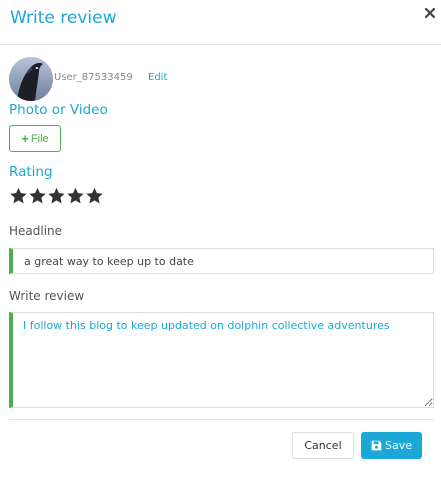 Image resolution: width=441 pixels, height=480 pixels. I want to click on photo-video-label: Photo or Video, so click(58, 110).